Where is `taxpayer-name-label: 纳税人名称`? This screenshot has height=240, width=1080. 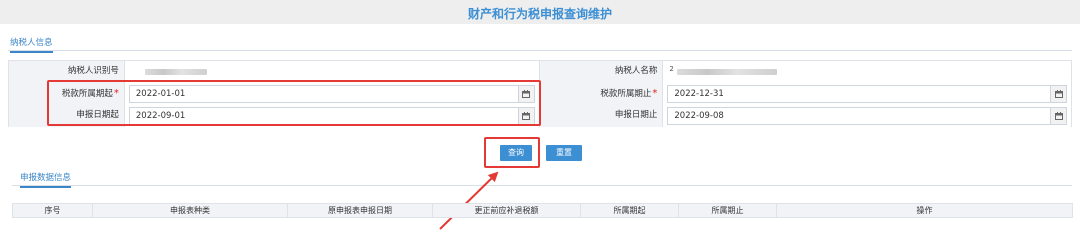
taxpayer-name-label: 纳税人名称 is located at coordinates (601, 72).